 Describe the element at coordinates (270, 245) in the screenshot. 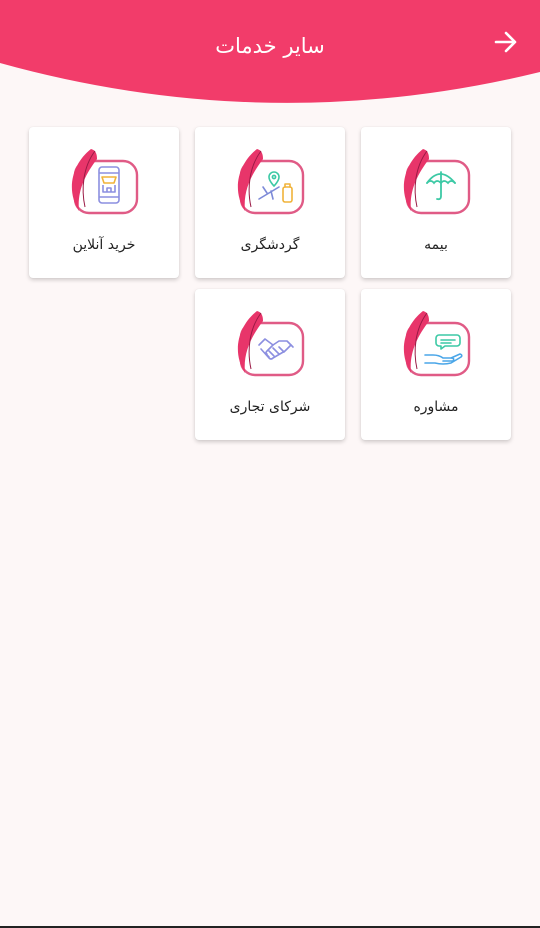

I see `service-label: گردشگری` at that location.